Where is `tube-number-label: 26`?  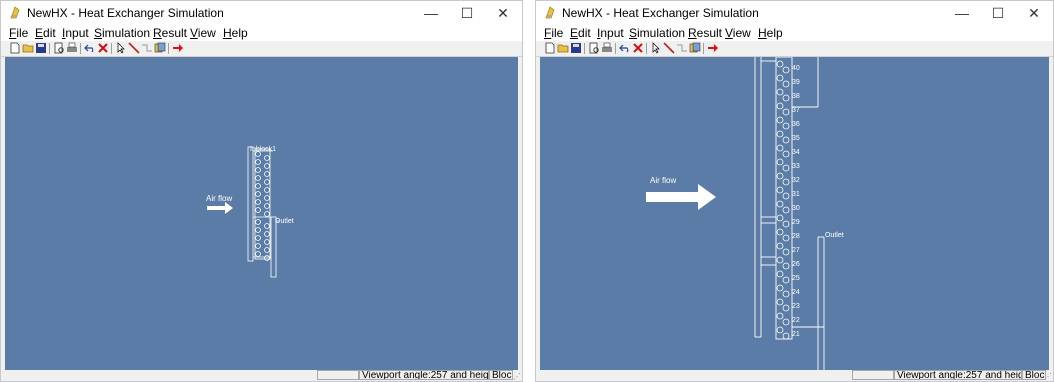 tube-number-label: 26 is located at coordinates (796, 264).